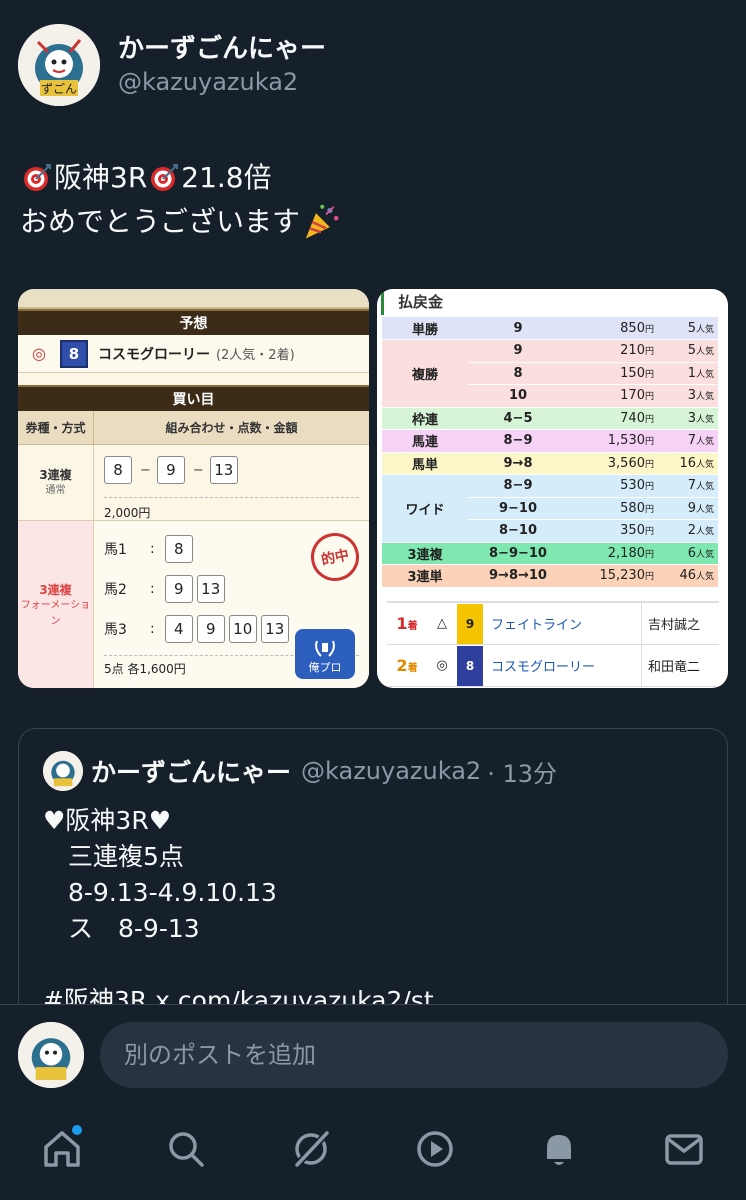  What do you see at coordinates (687, 463) in the screenshot?
I see `payout-popularity: 16人気` at bounding box center [687, 463].